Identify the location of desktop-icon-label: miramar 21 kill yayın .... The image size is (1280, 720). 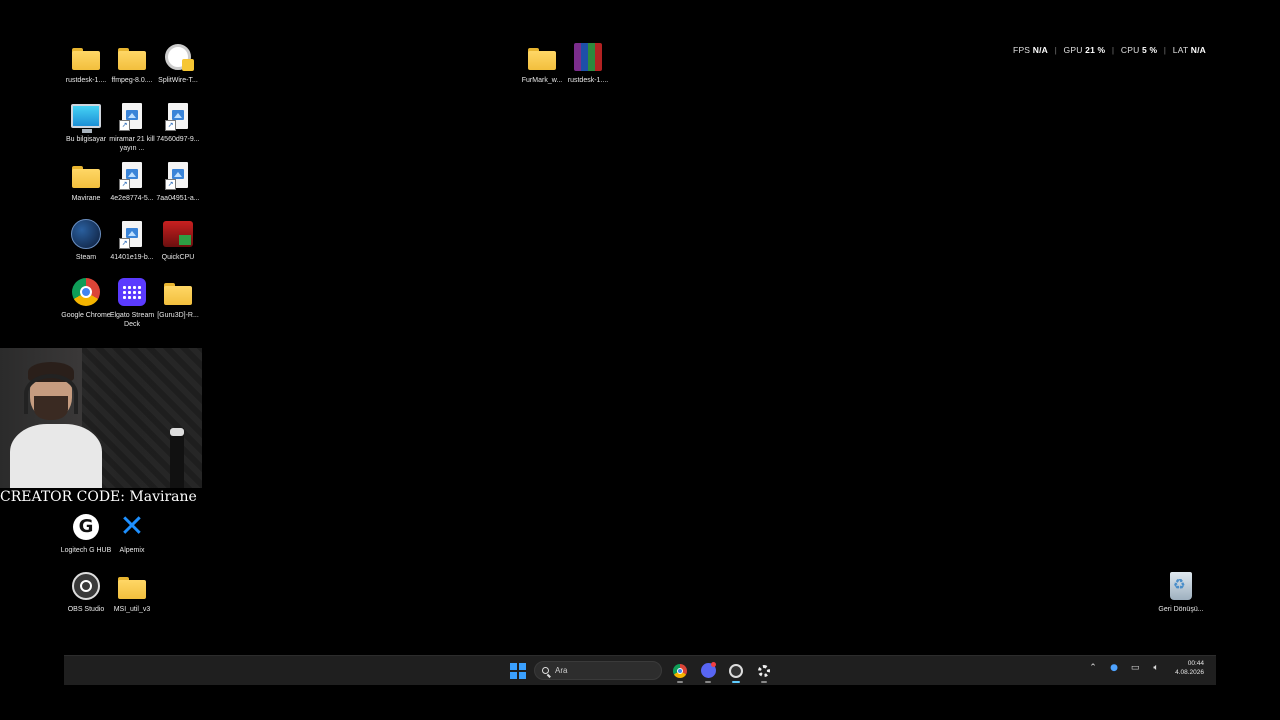
(132, 144).